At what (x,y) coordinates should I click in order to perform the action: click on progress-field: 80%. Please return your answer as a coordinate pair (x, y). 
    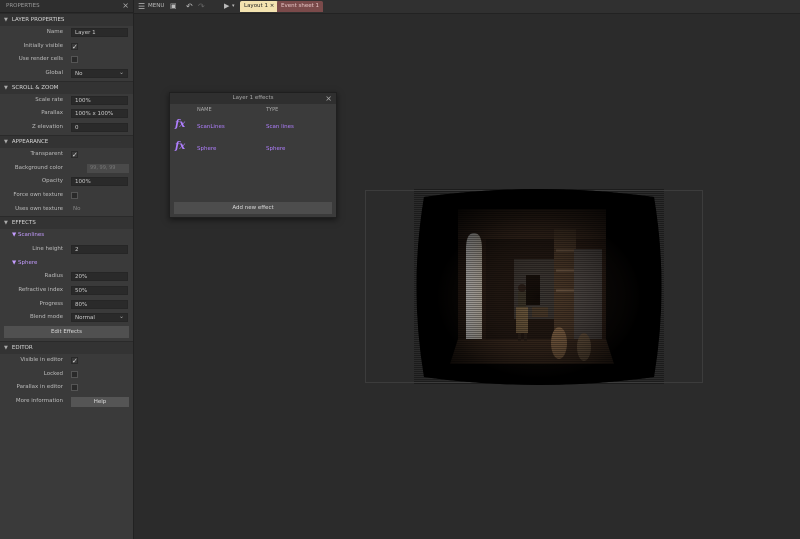
    Looking at the image, I should click on (99, 304).